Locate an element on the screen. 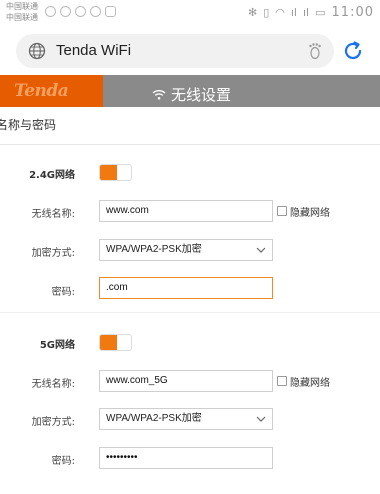  band-24-label: 2.4G网络 is located at coordinates (52, 175).